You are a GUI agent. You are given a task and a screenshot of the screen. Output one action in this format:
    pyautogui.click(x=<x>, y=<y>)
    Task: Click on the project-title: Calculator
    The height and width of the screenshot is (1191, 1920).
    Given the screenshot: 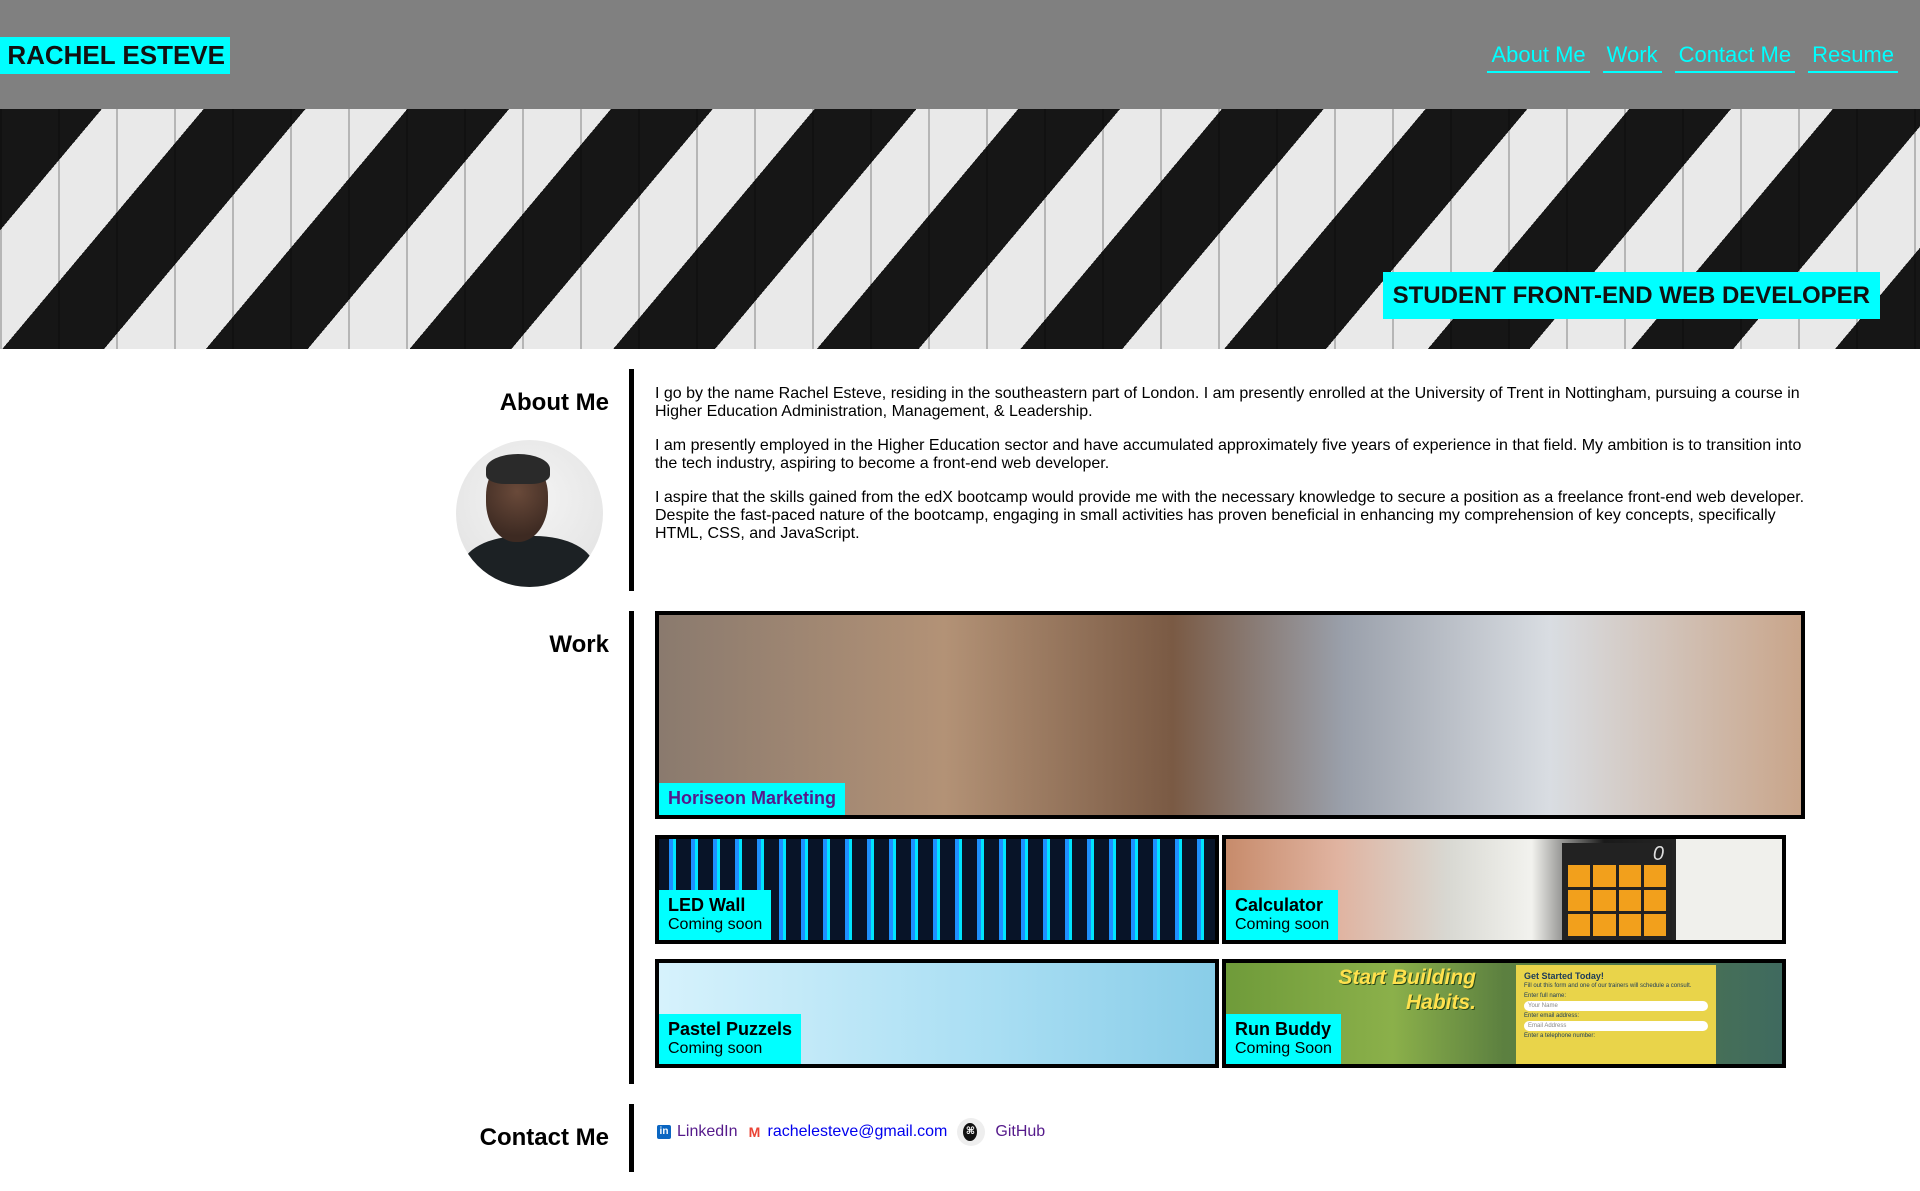 What is the action you would take?
    pyautogui.click(x=1279, y=905)
    